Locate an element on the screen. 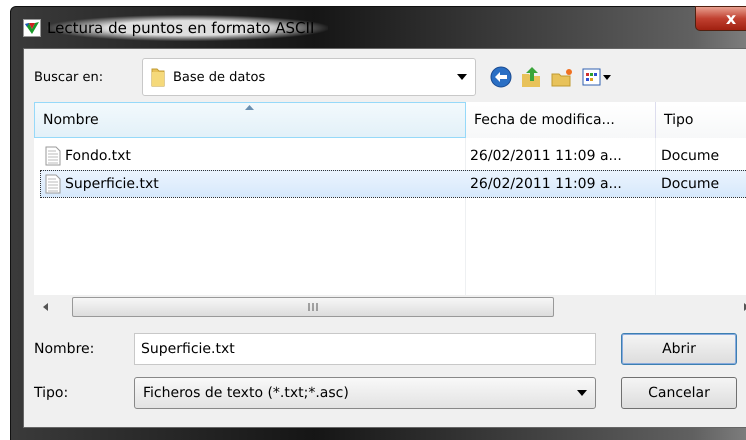 This screenshot has width=746, height=440. view-menu-icon is located at coordinates (597, 77).